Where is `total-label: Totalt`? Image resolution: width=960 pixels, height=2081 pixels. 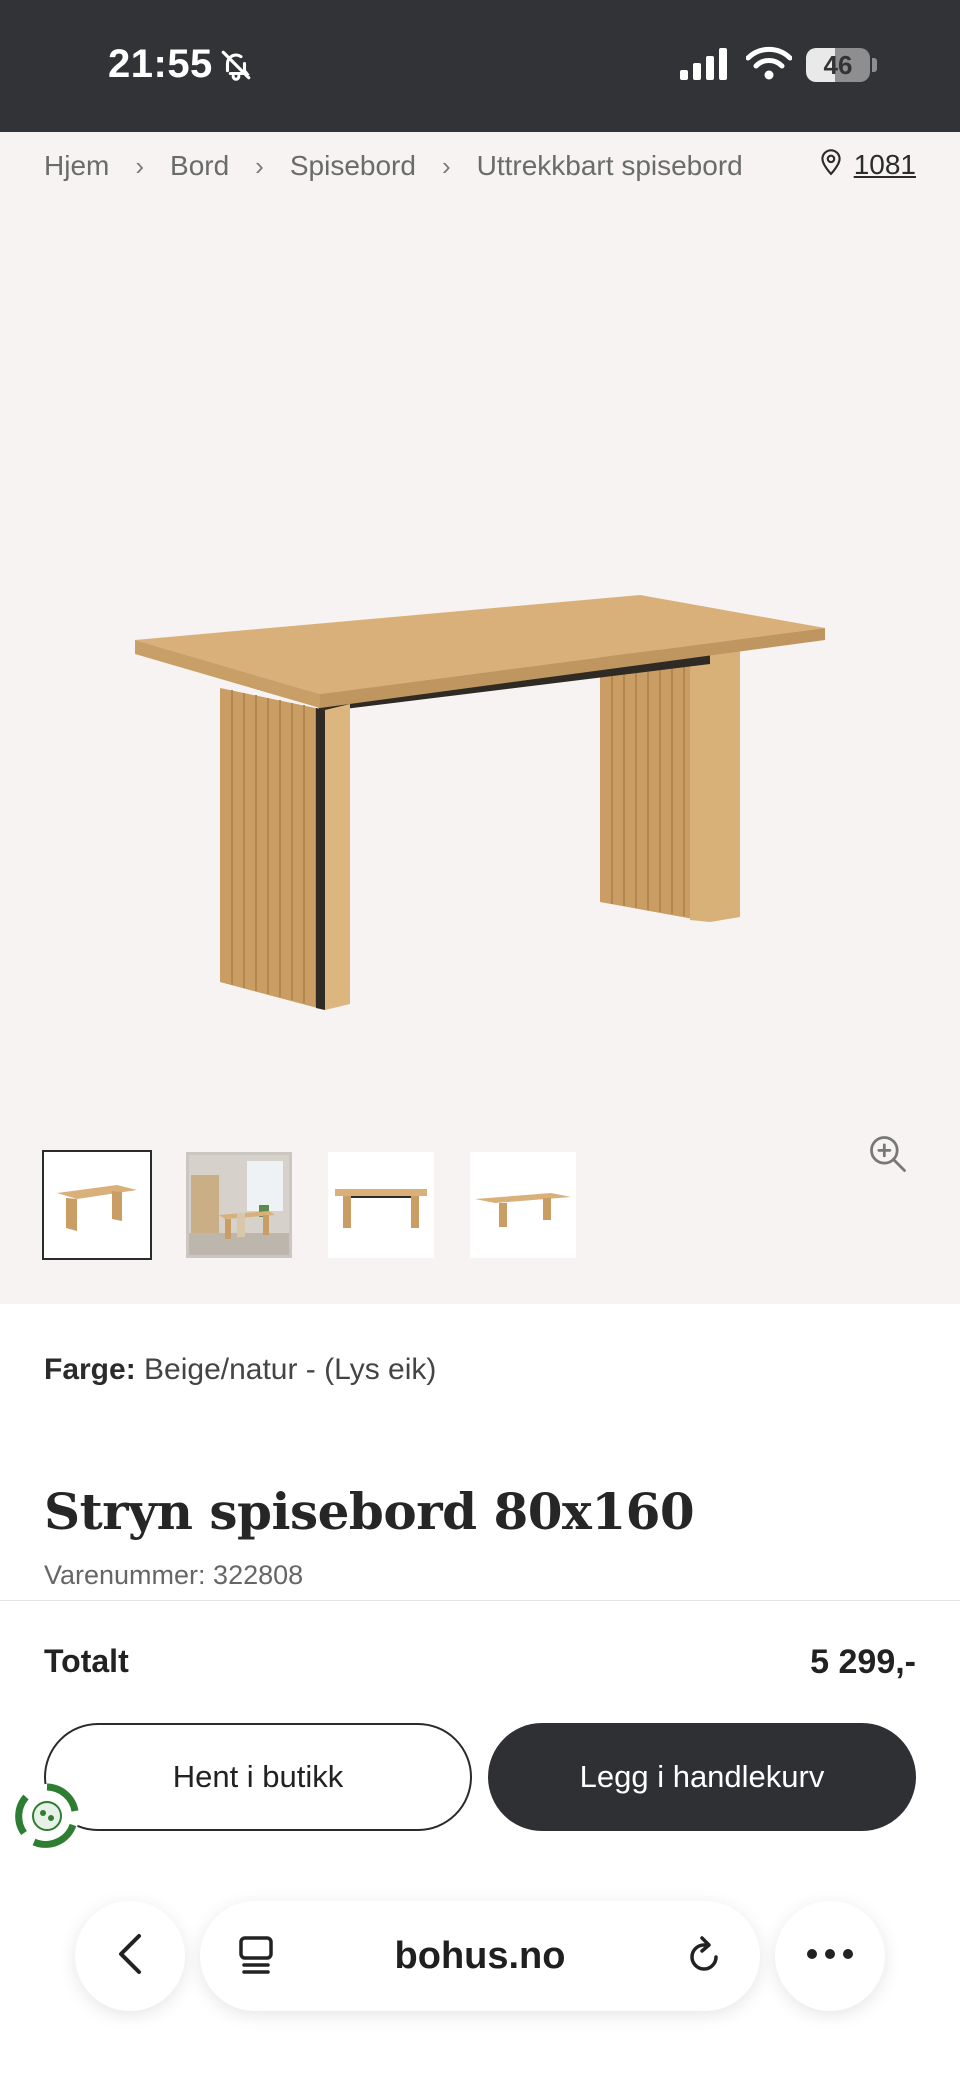
total-label: Totalt is located at coordinates (86, 1661).